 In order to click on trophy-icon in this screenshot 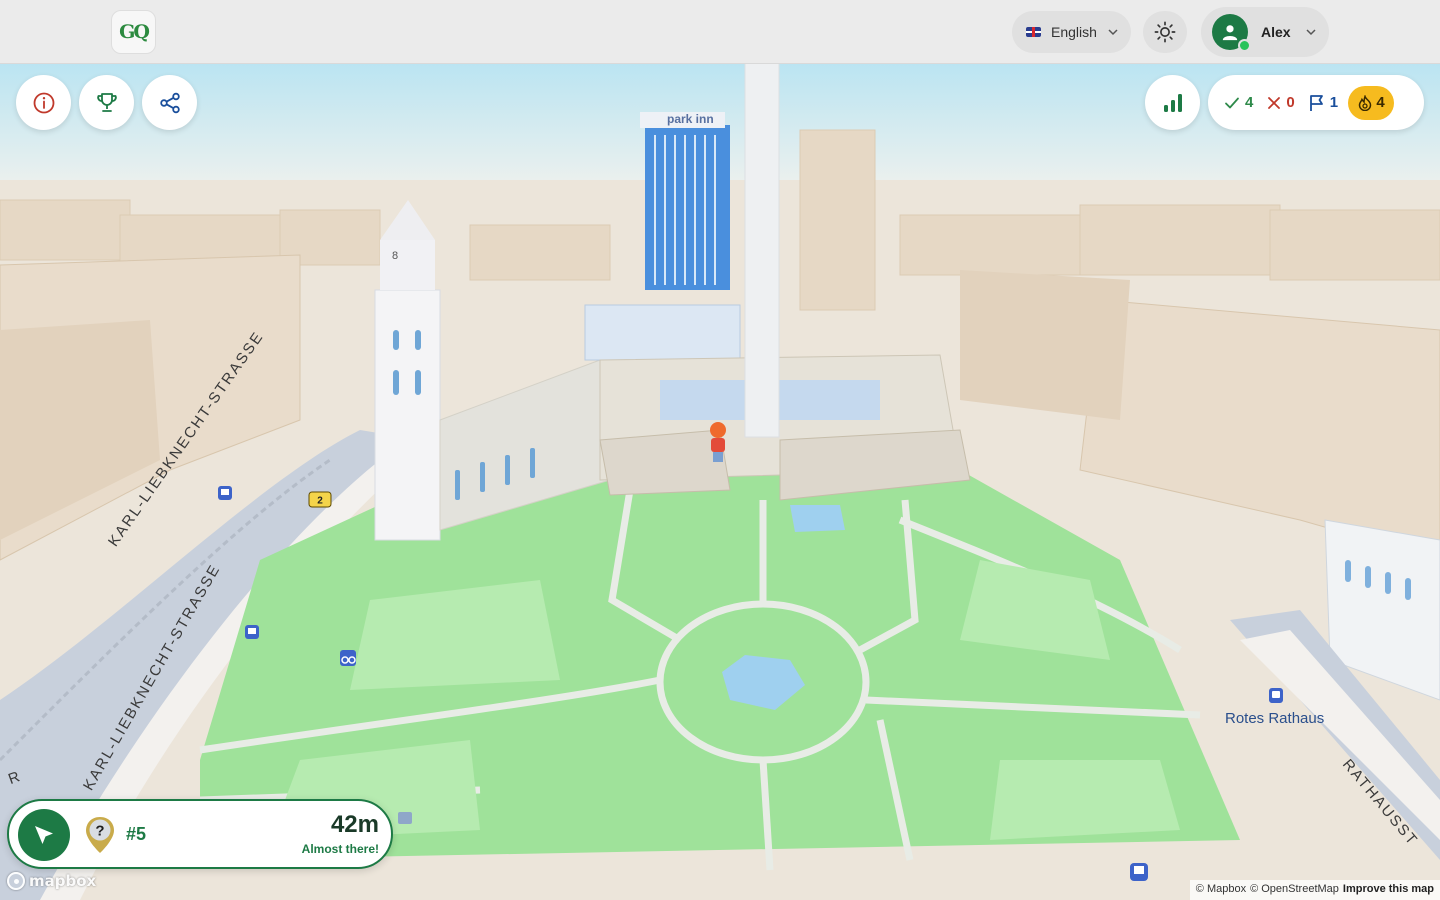, I will do `click(106, 102)`.